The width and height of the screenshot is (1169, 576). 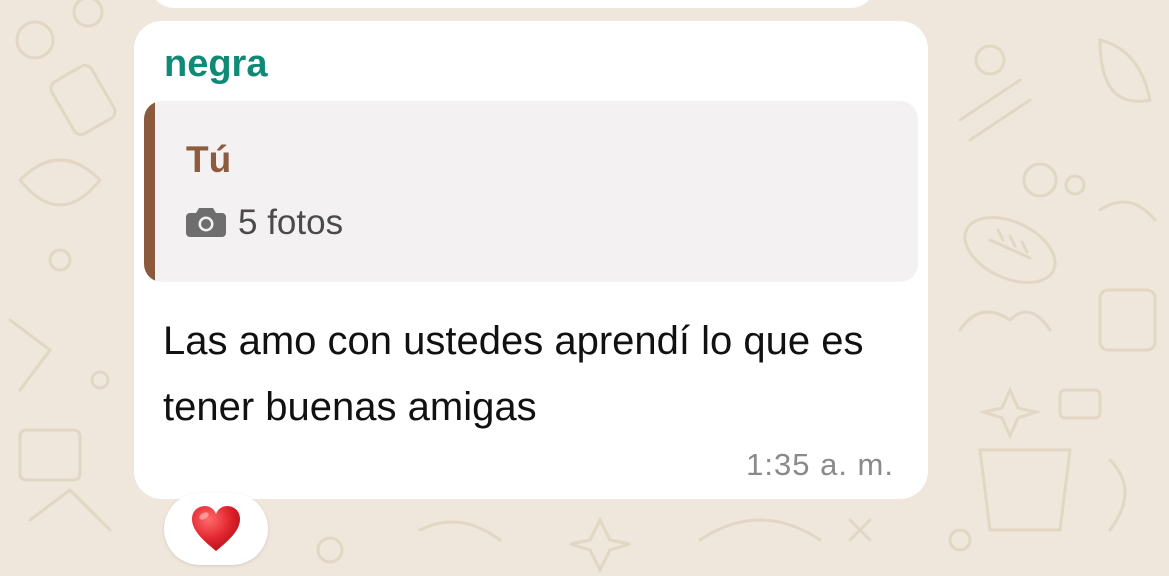 What do you see at coordinates (512, 4) in the screenshot?
I see `previous-message-bubble` at bounding box center [512, 4].